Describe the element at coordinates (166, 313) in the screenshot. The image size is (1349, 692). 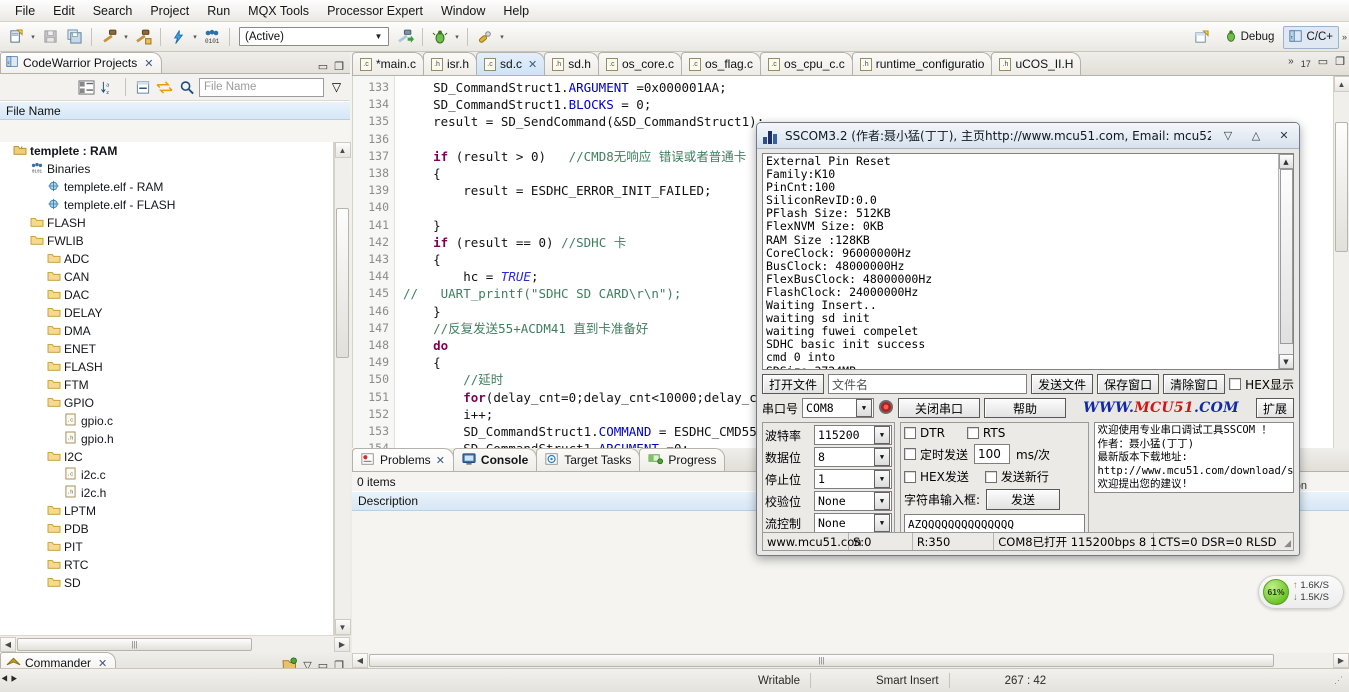
I see `tree-item: DELAY` at that location.